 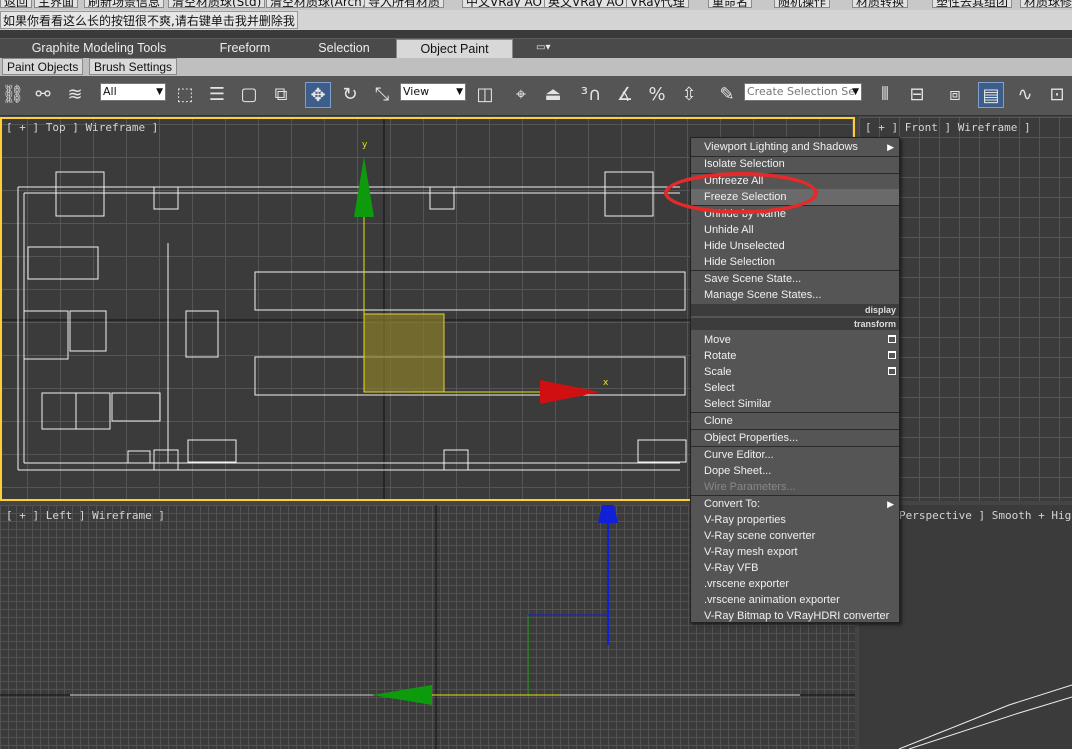 I want to click on script-button: 导入所有材质, so click(x=404, y=4).